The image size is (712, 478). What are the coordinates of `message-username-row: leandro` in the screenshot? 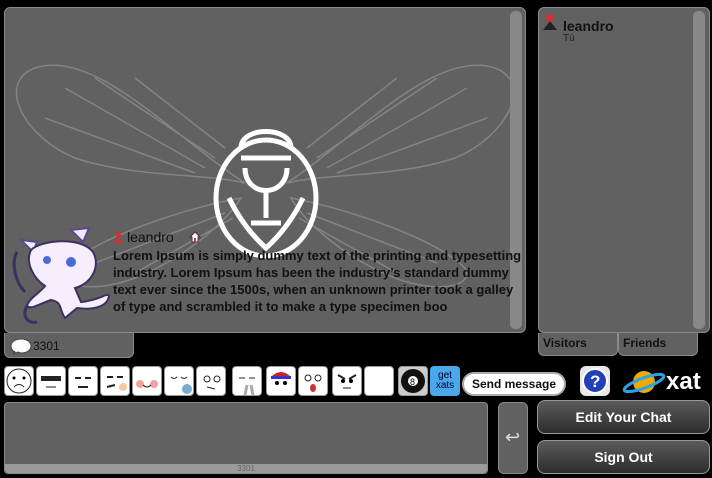 It's located at (143, 237).